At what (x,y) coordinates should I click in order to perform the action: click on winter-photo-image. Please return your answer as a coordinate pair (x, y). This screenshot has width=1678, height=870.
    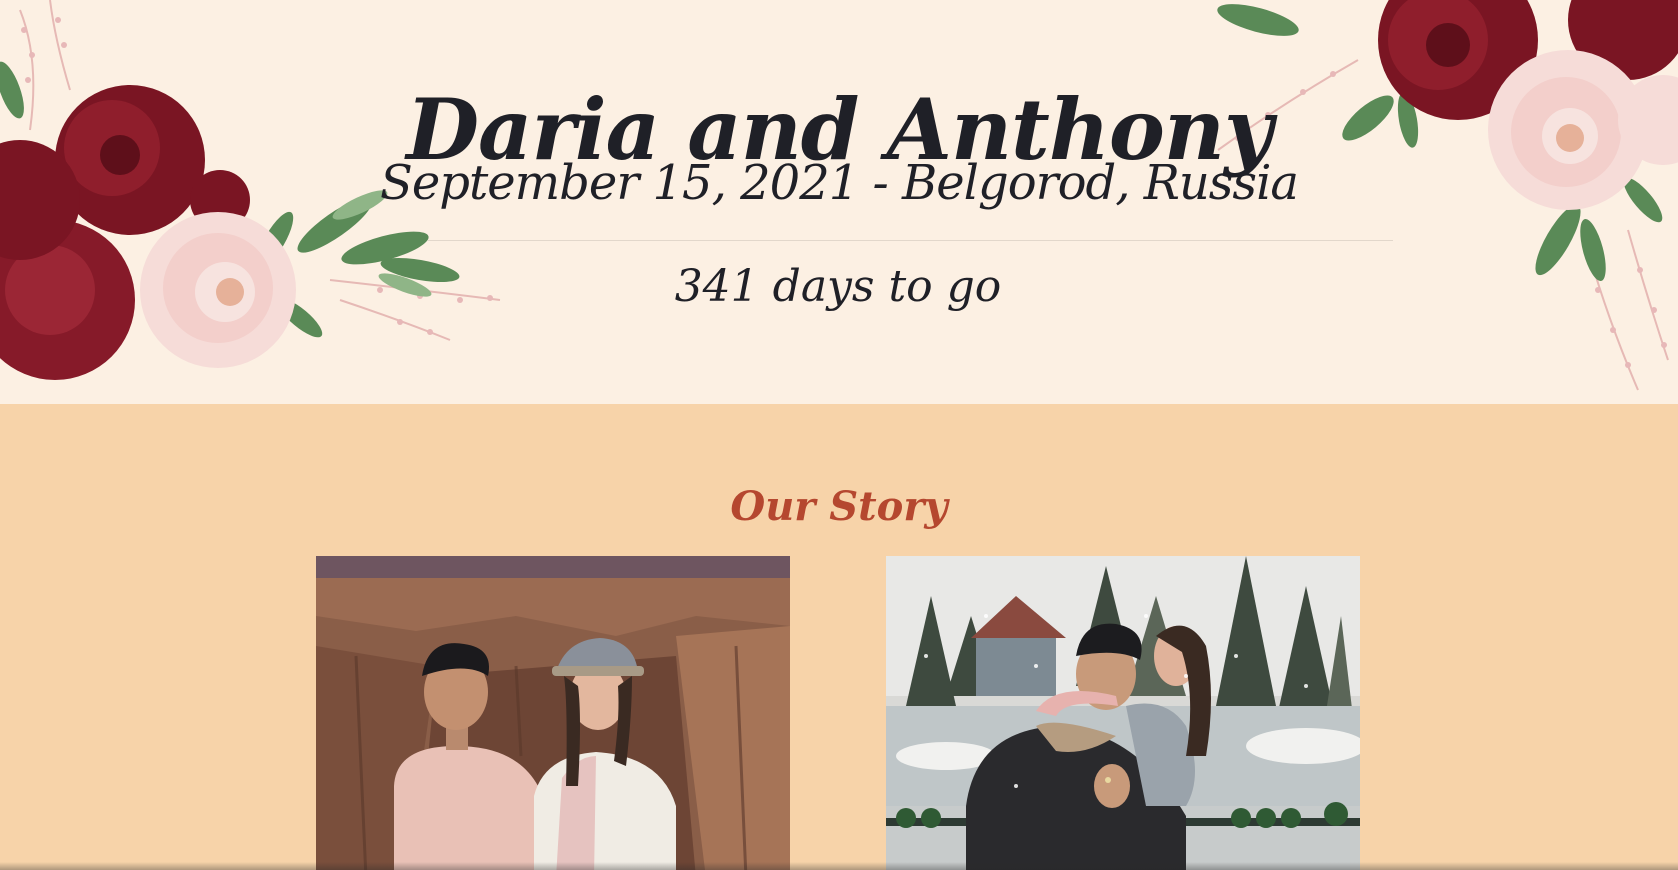
    Looking at the image, I should click on (1123, 713).